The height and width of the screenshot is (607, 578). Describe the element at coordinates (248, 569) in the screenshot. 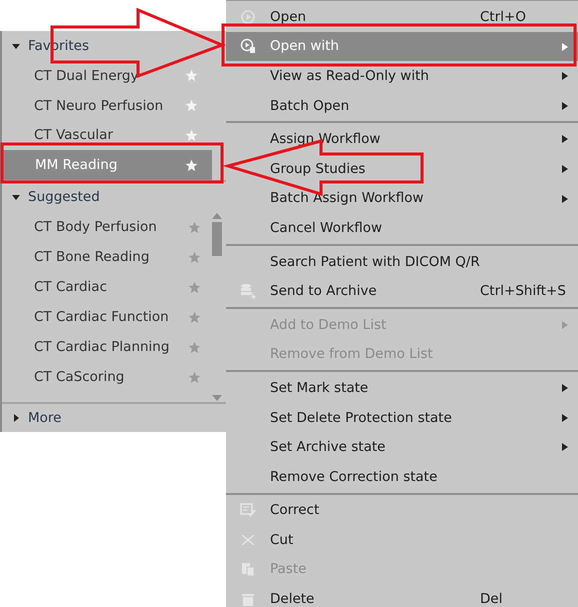

I see `paste-icon` at that location.